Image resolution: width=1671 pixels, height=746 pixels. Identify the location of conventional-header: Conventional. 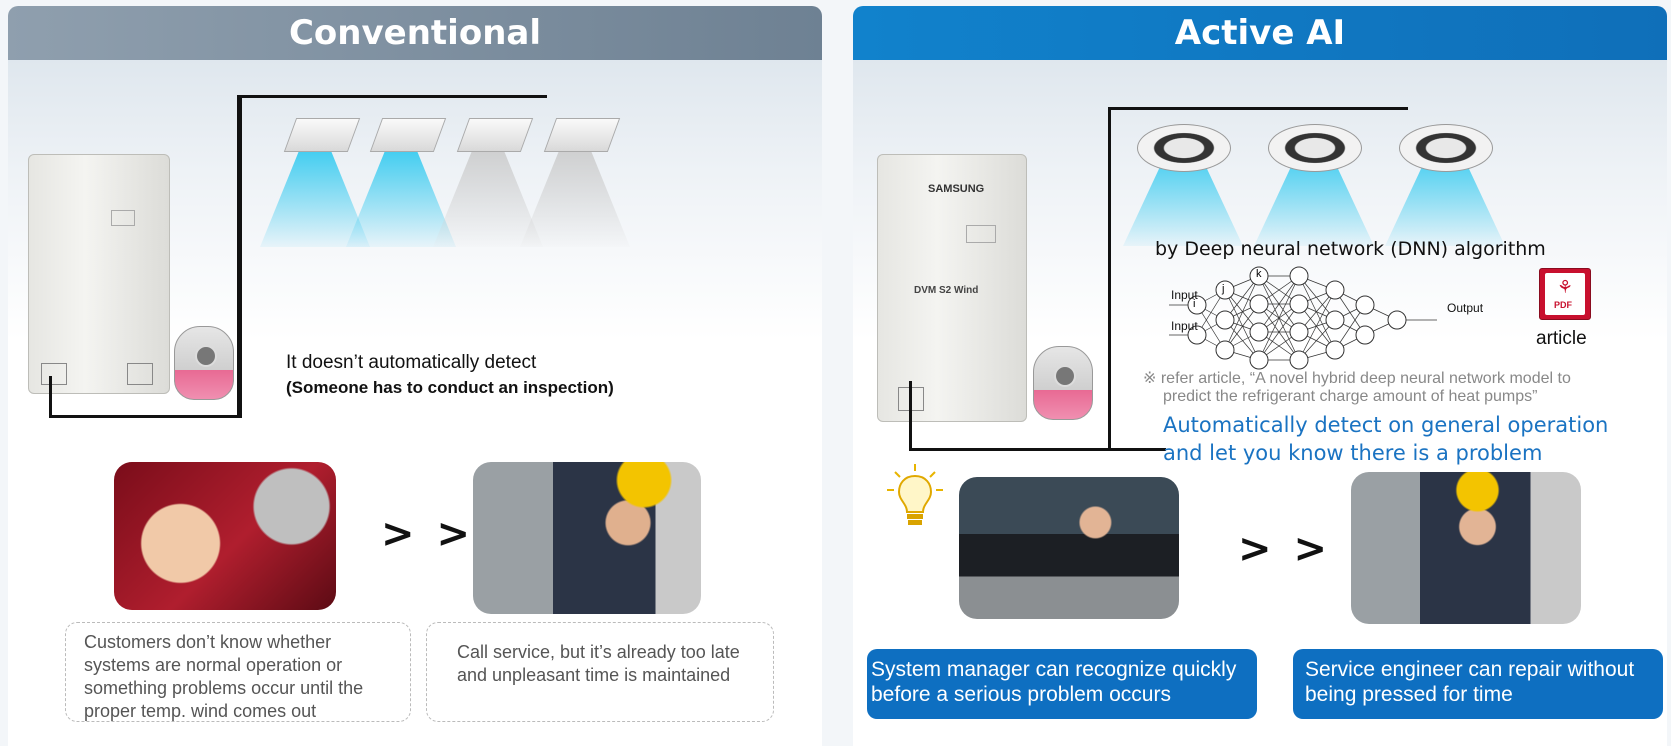
(415, 33).